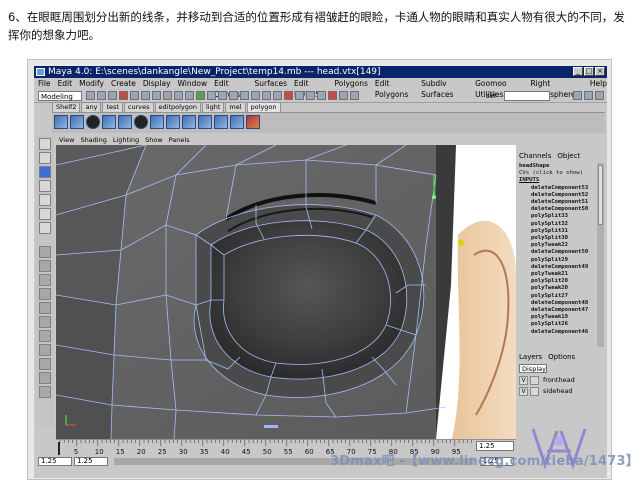 The width and height of the screenshot is (644, 480). What do you see at coordinates (577, 95) in the screenshot?
I see `toggle-attribute-editor-icon` at bounding box center [577, 95].